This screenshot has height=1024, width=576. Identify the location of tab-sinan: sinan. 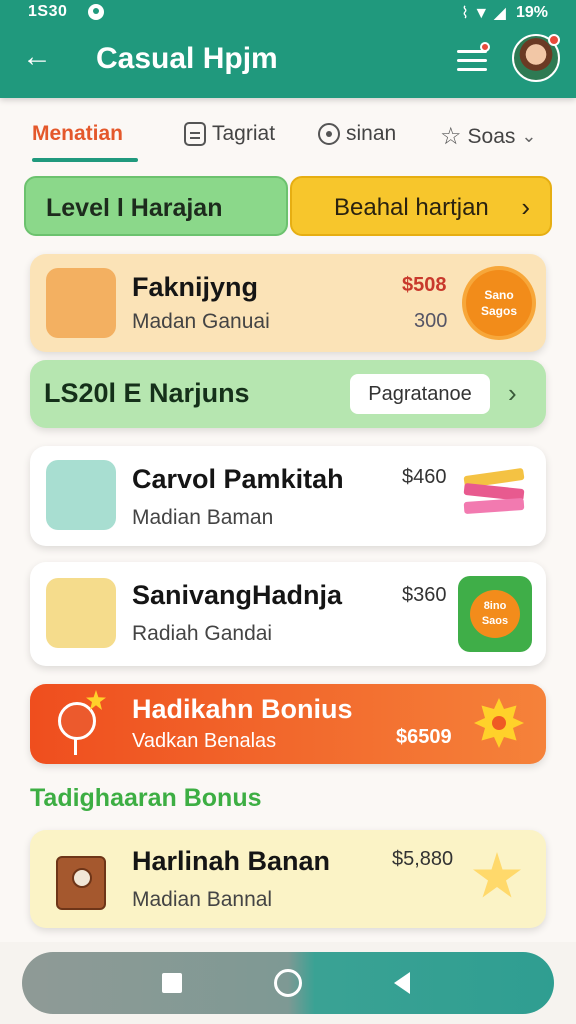
(357, 134).